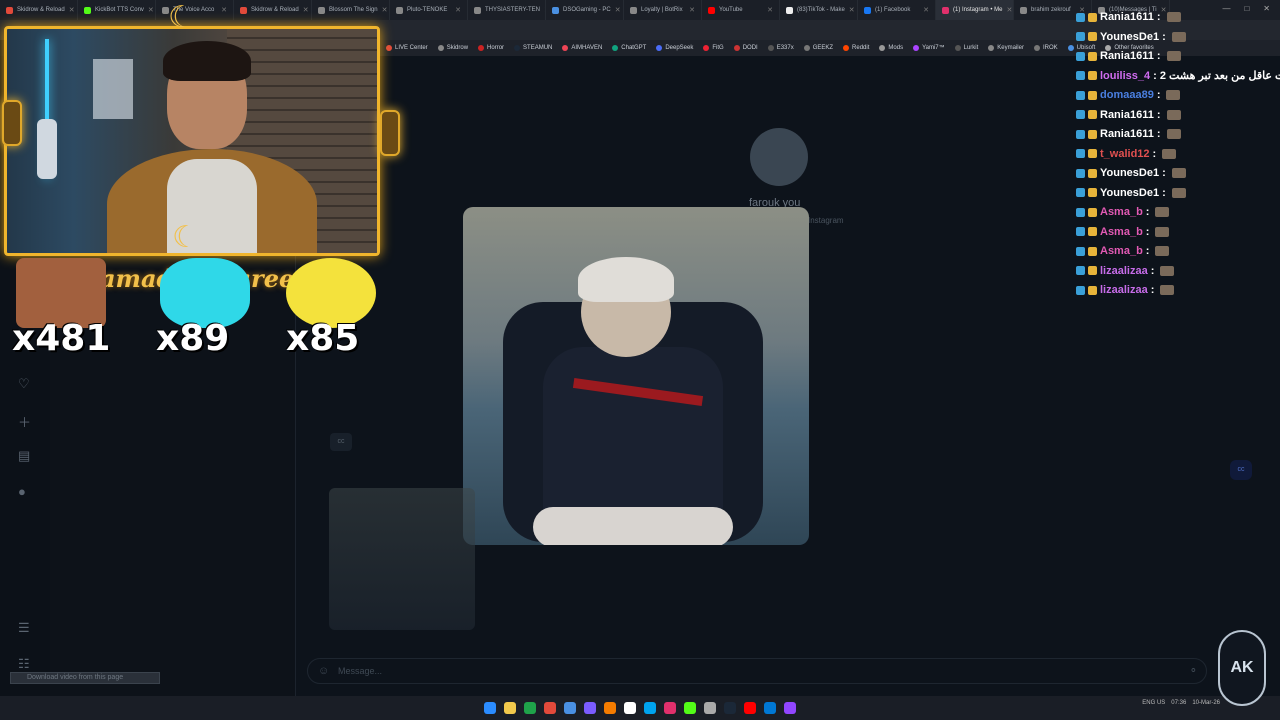  I want to click on bookmark-label: FitG, so click(718, 48).